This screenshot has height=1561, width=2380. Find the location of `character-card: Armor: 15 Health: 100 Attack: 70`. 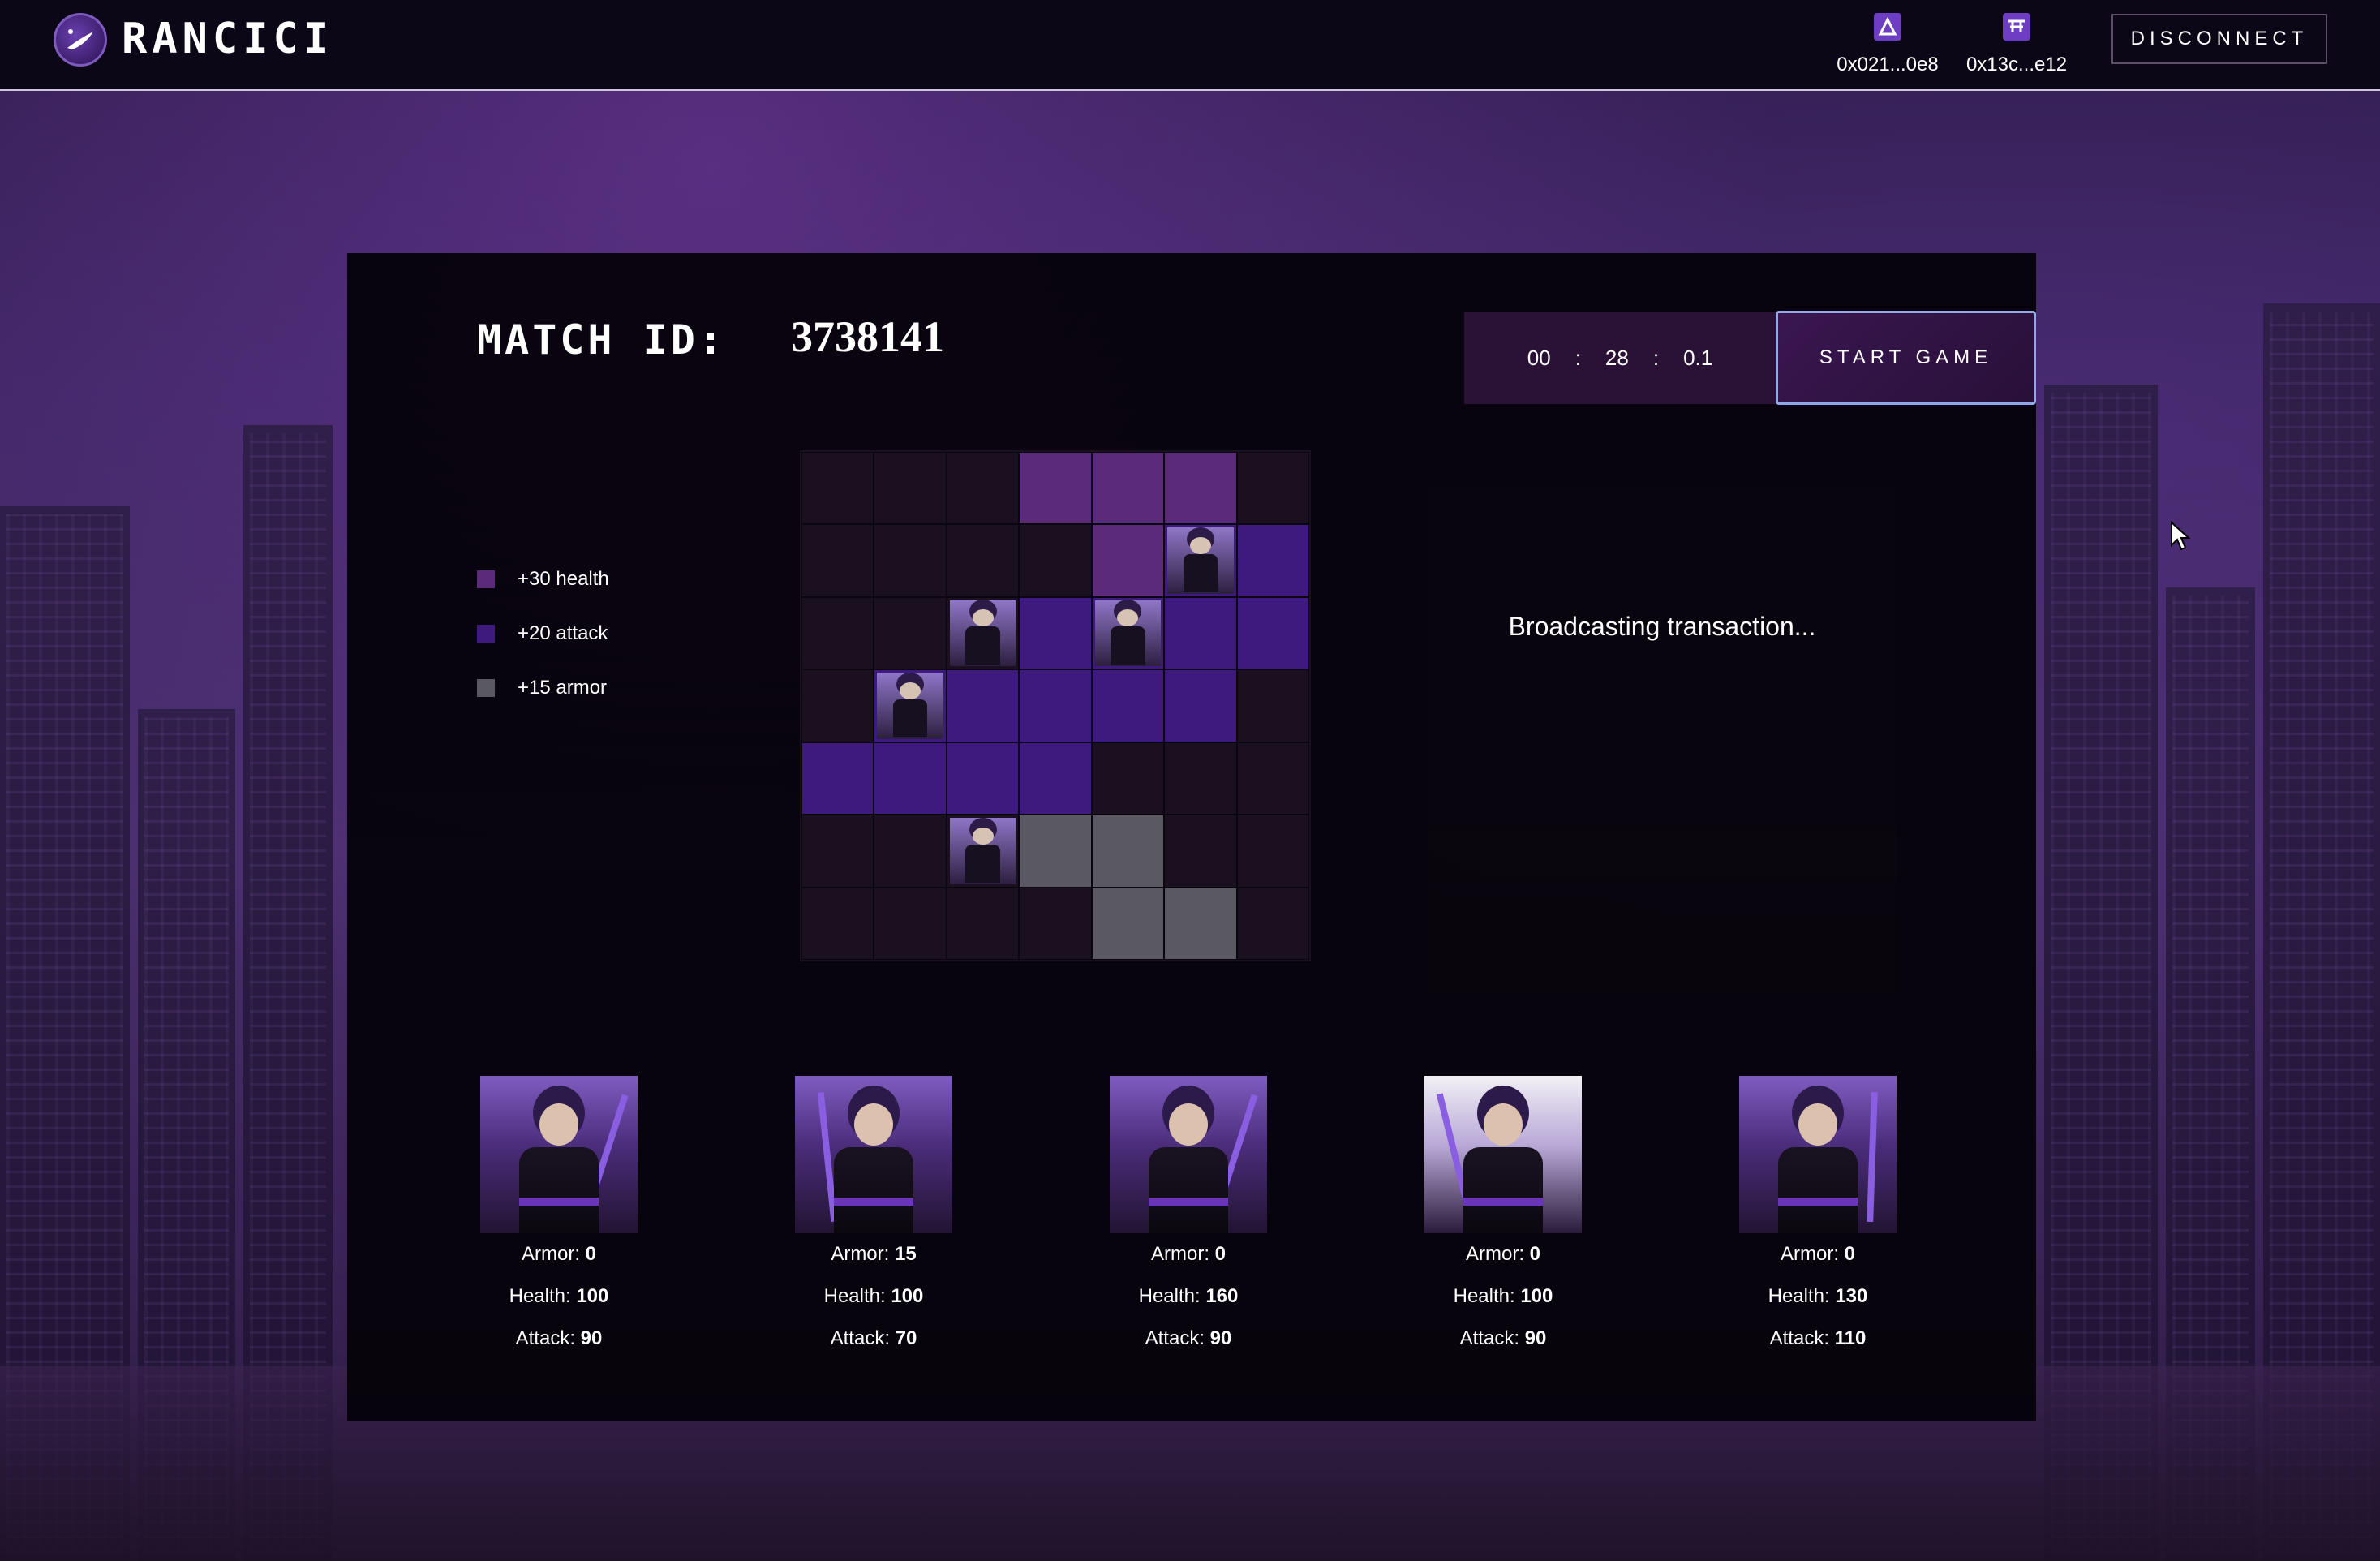

character-card: Armor: 15 Health: 100 Attack: 70 is located at coordinates (874, 1218).